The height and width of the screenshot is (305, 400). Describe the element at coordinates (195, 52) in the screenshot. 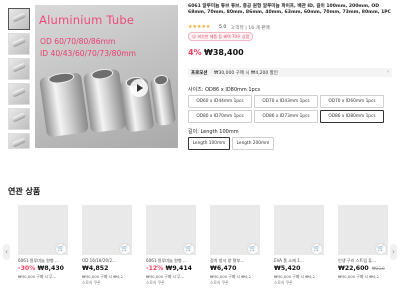

I see `discount-percent: 4%` at that location.